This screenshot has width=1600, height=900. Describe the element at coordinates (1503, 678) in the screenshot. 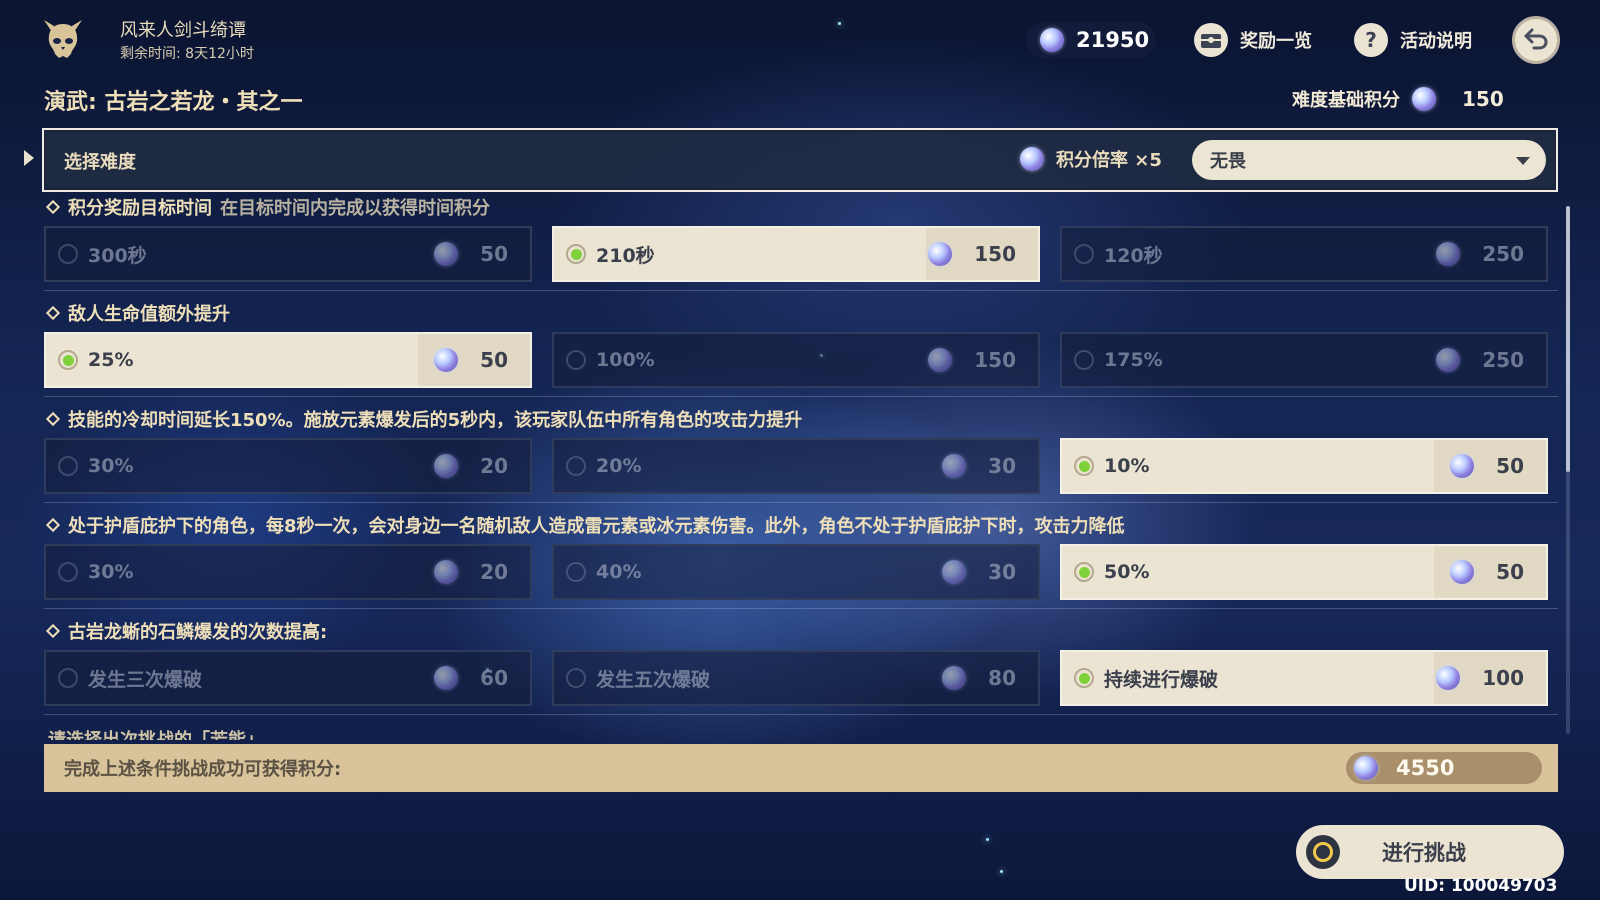

I see `option-points-value: 100` at that location.